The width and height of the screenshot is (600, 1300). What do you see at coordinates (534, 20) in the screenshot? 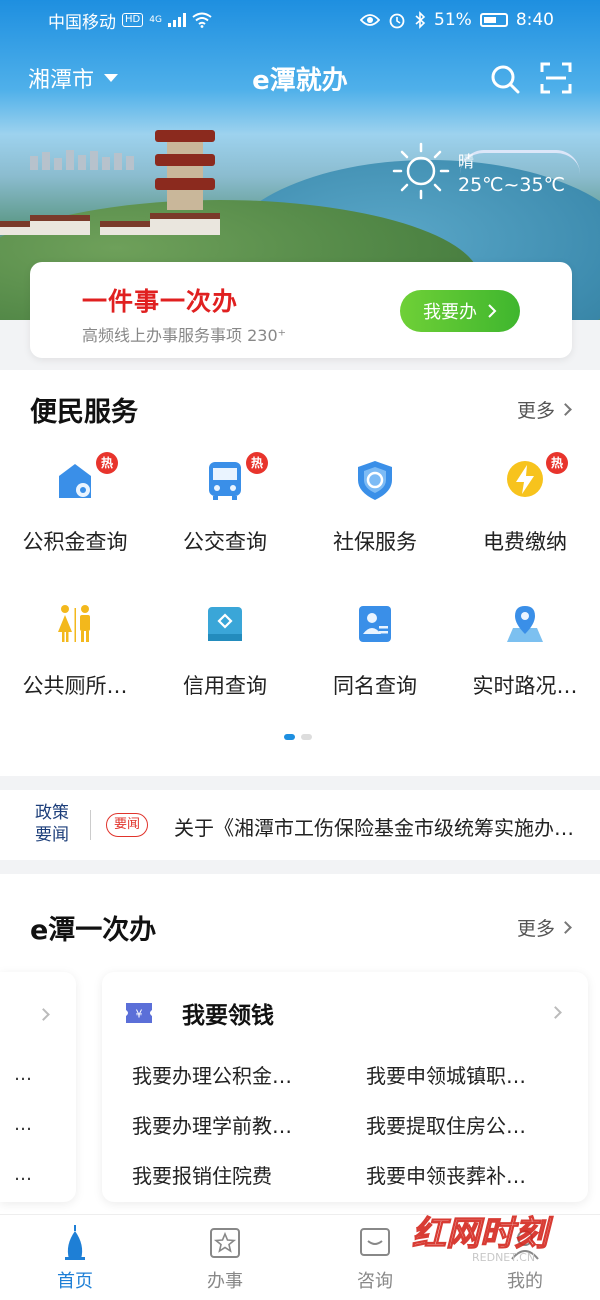
I see `clock-time: 8:40` at bounding box center [534, 20].